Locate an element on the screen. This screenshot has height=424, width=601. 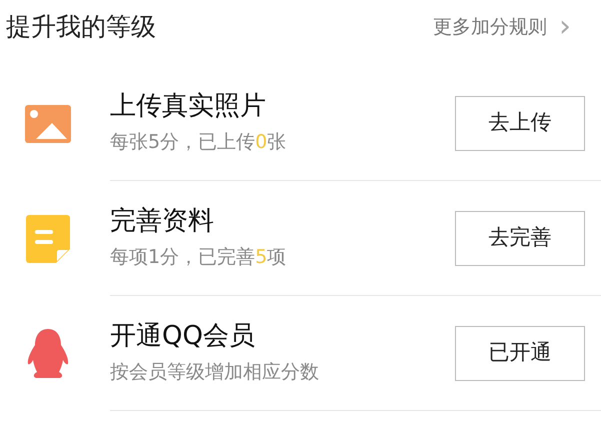
penguin-icon is located at coordinates (48, 353).